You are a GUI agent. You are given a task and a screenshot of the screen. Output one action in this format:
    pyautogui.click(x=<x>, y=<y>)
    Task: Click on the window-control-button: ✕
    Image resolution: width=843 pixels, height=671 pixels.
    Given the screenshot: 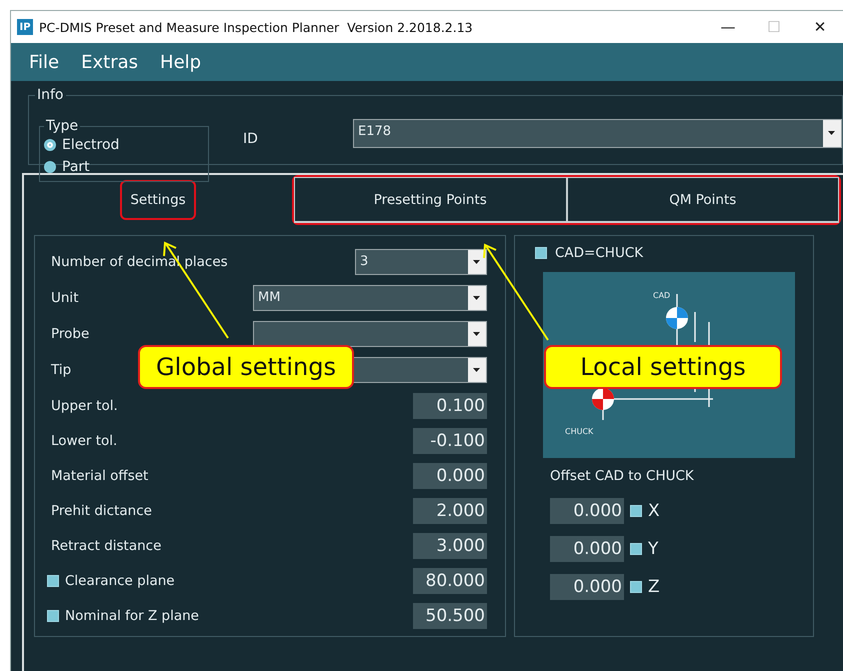 What is the action you would take?
    pyautogui.click(x=820, y=27)
    